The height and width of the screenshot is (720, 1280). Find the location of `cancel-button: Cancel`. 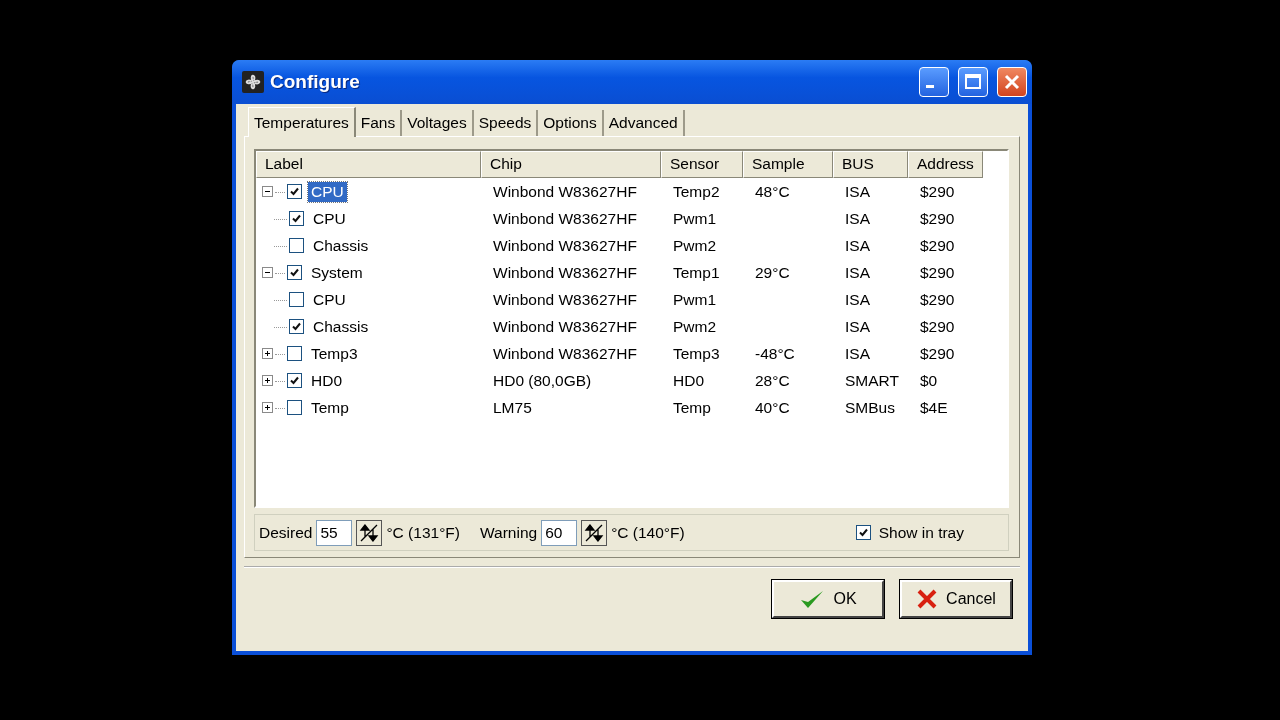

cancel-button: Cancel is located at coordinates (956, 599).